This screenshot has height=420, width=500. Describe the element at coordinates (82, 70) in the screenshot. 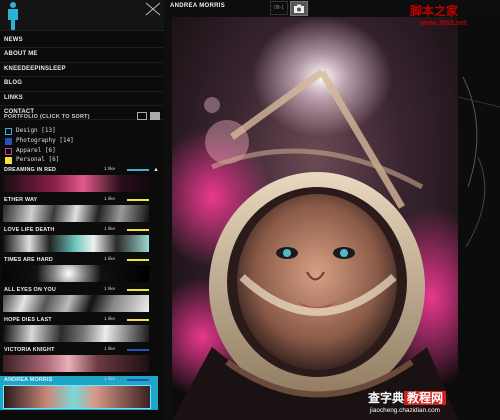

I see `nav-item-kneedeepinsleep: KNEEDEEPINSLEEP` at that location.